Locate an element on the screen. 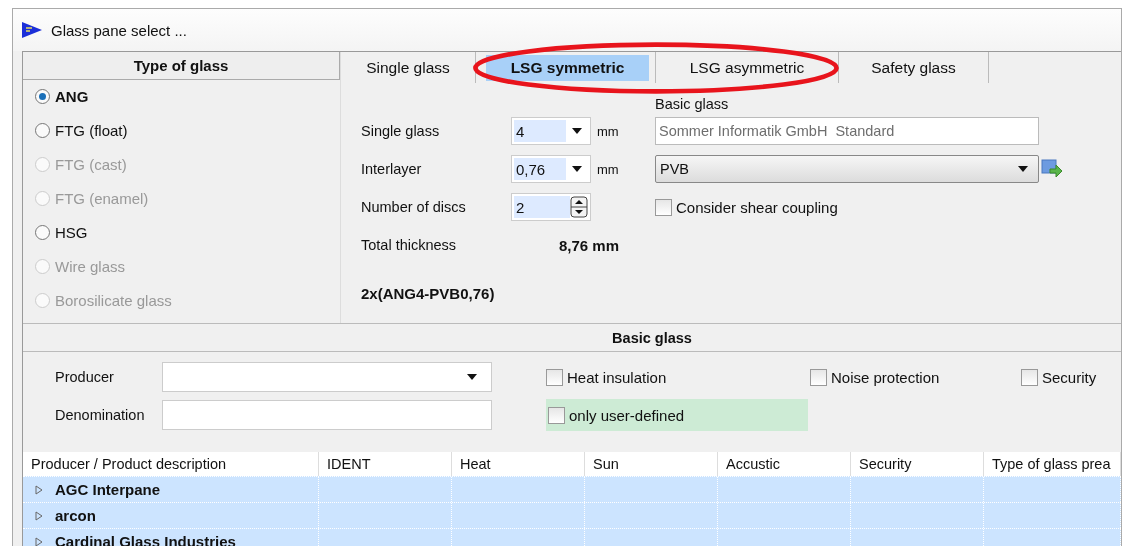  thickness-dropdown: 4 is located at coordinates (551, 131).